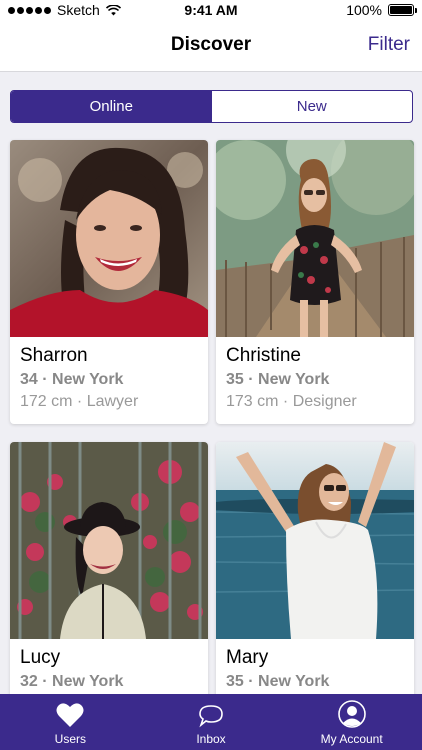 The height and width of the screenshot is (750, 422). I want to click on page-title: Discover, so click(211, 44).